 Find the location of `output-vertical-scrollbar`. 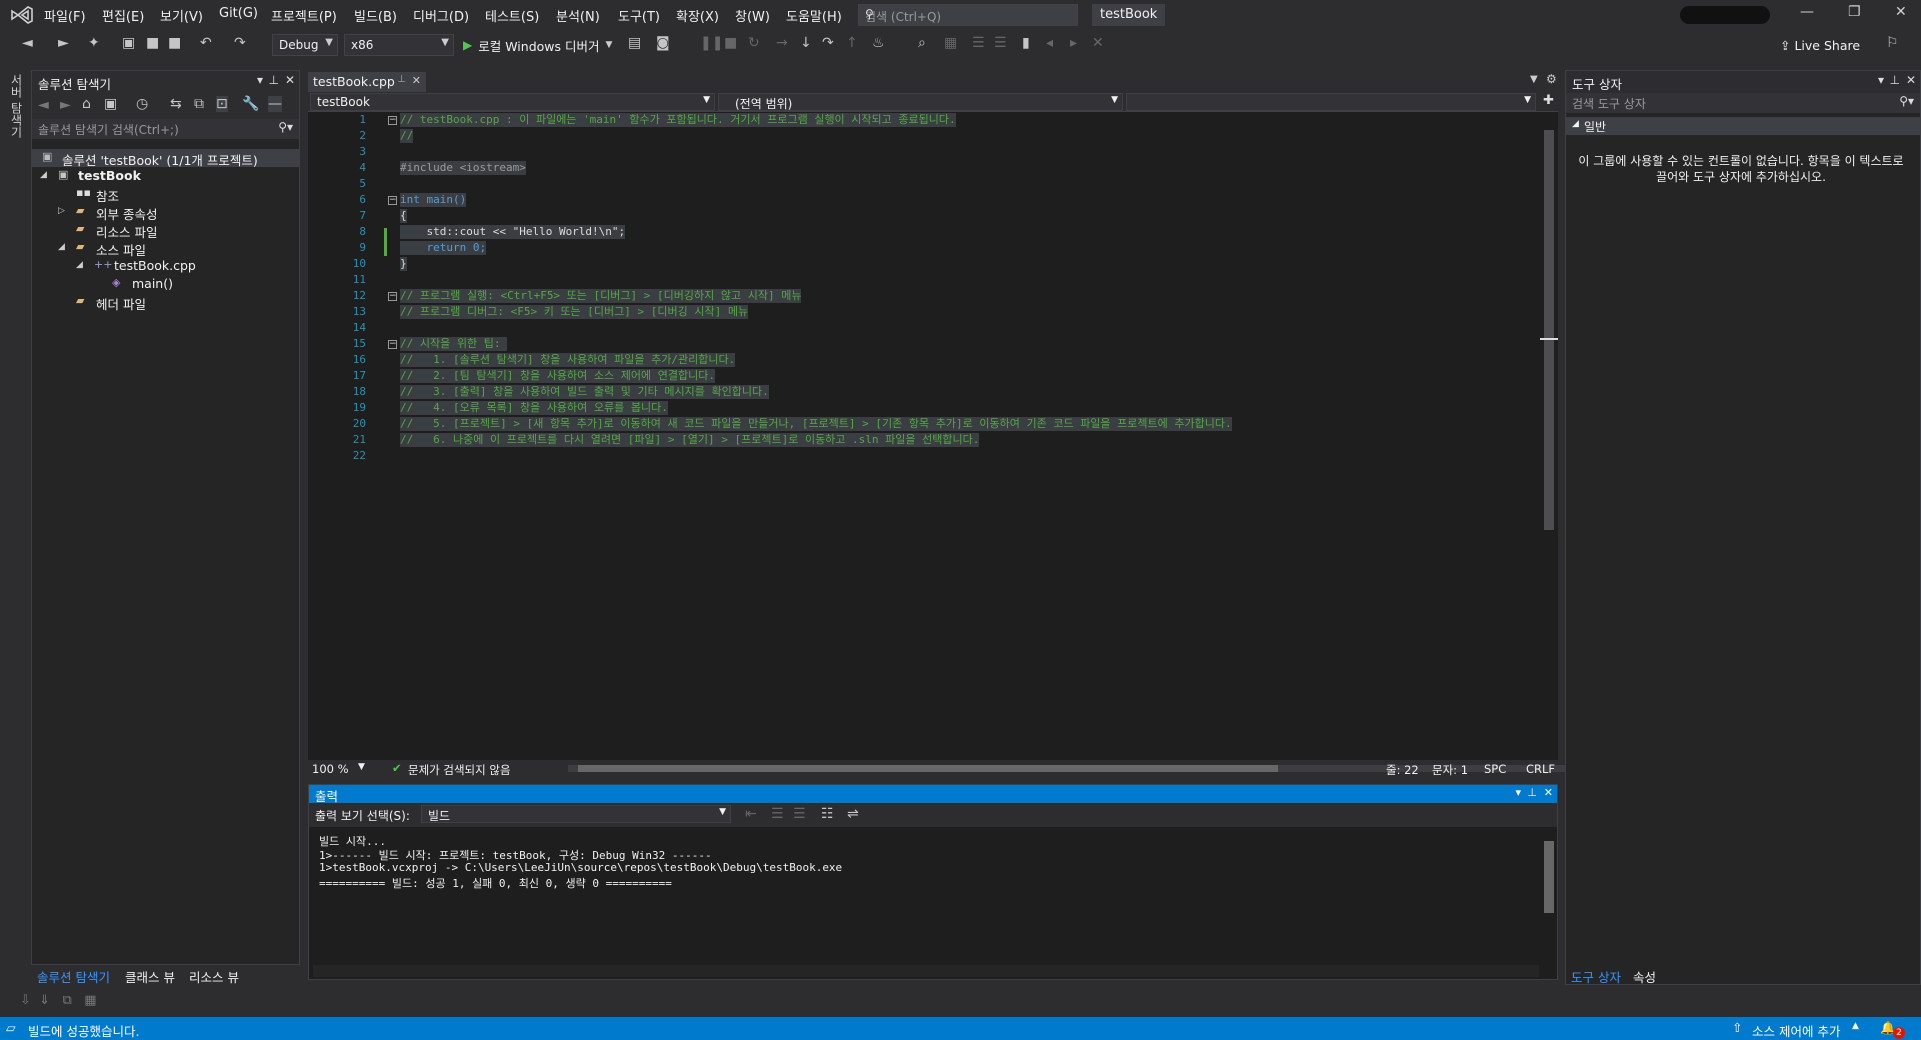

output-vertical-scrollbar is located at coordinates (1549, 897).